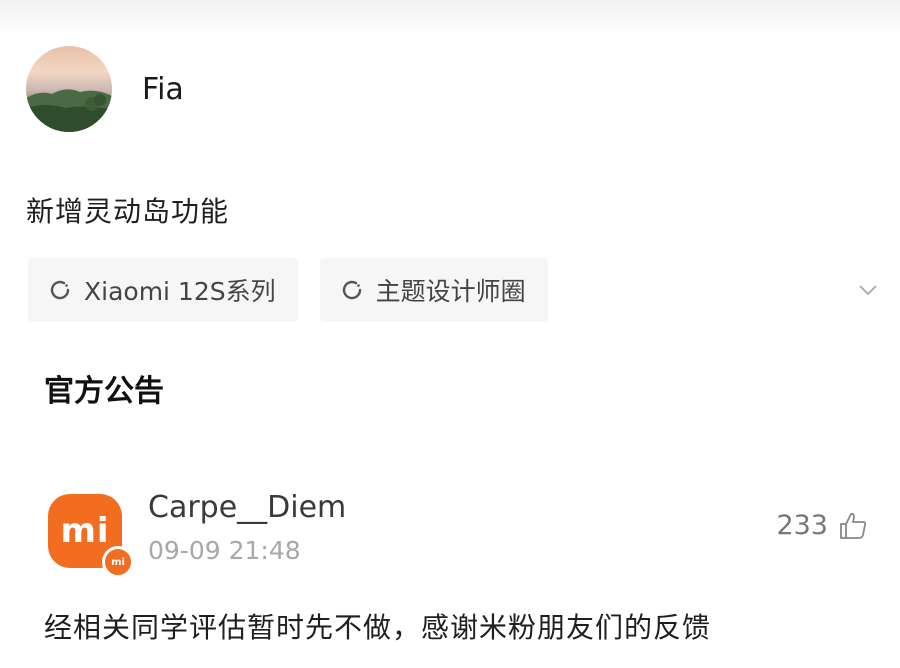  I want to click on commenter-username: Carpe__Diem, so click(247, 507).